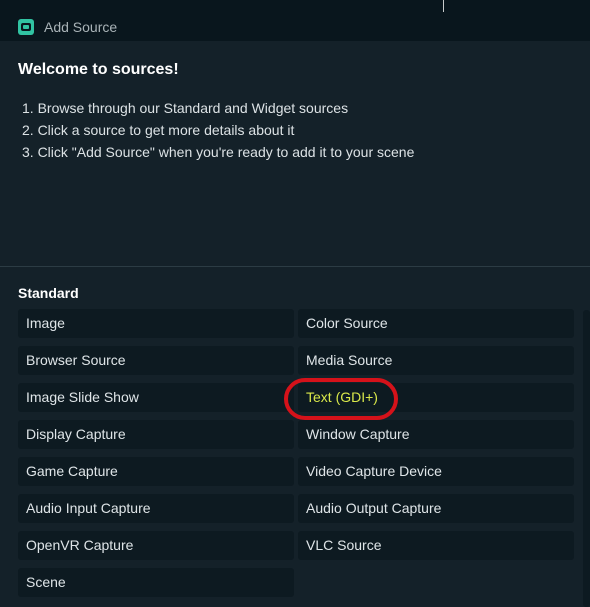  Describe the element at coordinates (295, 26) in the screenshot. I see `title-bar: Add Source` at that location.